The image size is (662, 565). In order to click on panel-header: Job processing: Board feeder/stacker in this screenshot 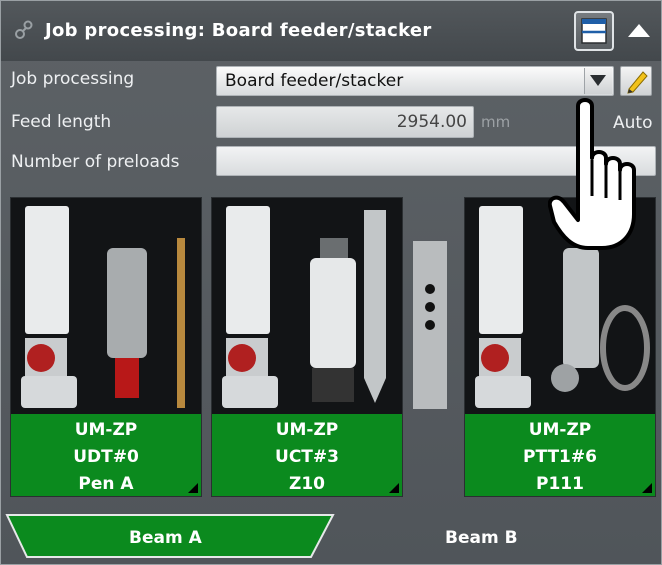, I will do `click(331, 31)`.